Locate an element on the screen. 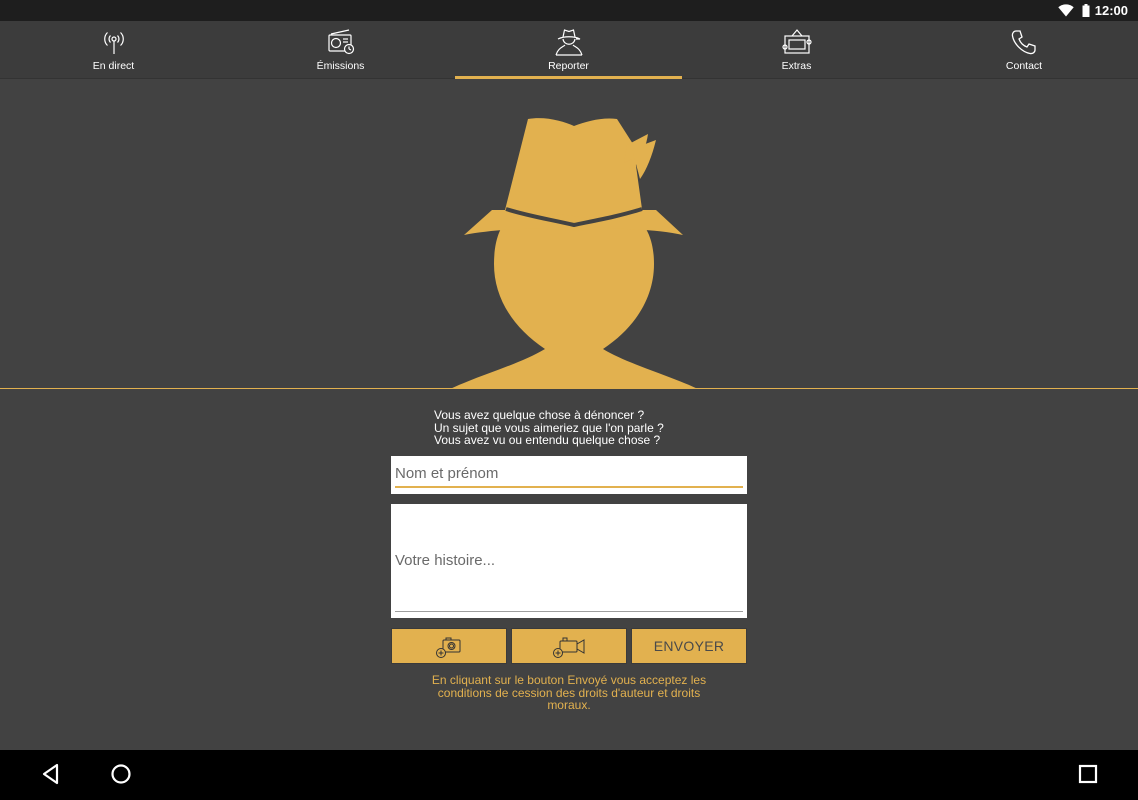  intro-line: Vous avez quelque chose à dénoncer ? is located at coordinates (539, 415).